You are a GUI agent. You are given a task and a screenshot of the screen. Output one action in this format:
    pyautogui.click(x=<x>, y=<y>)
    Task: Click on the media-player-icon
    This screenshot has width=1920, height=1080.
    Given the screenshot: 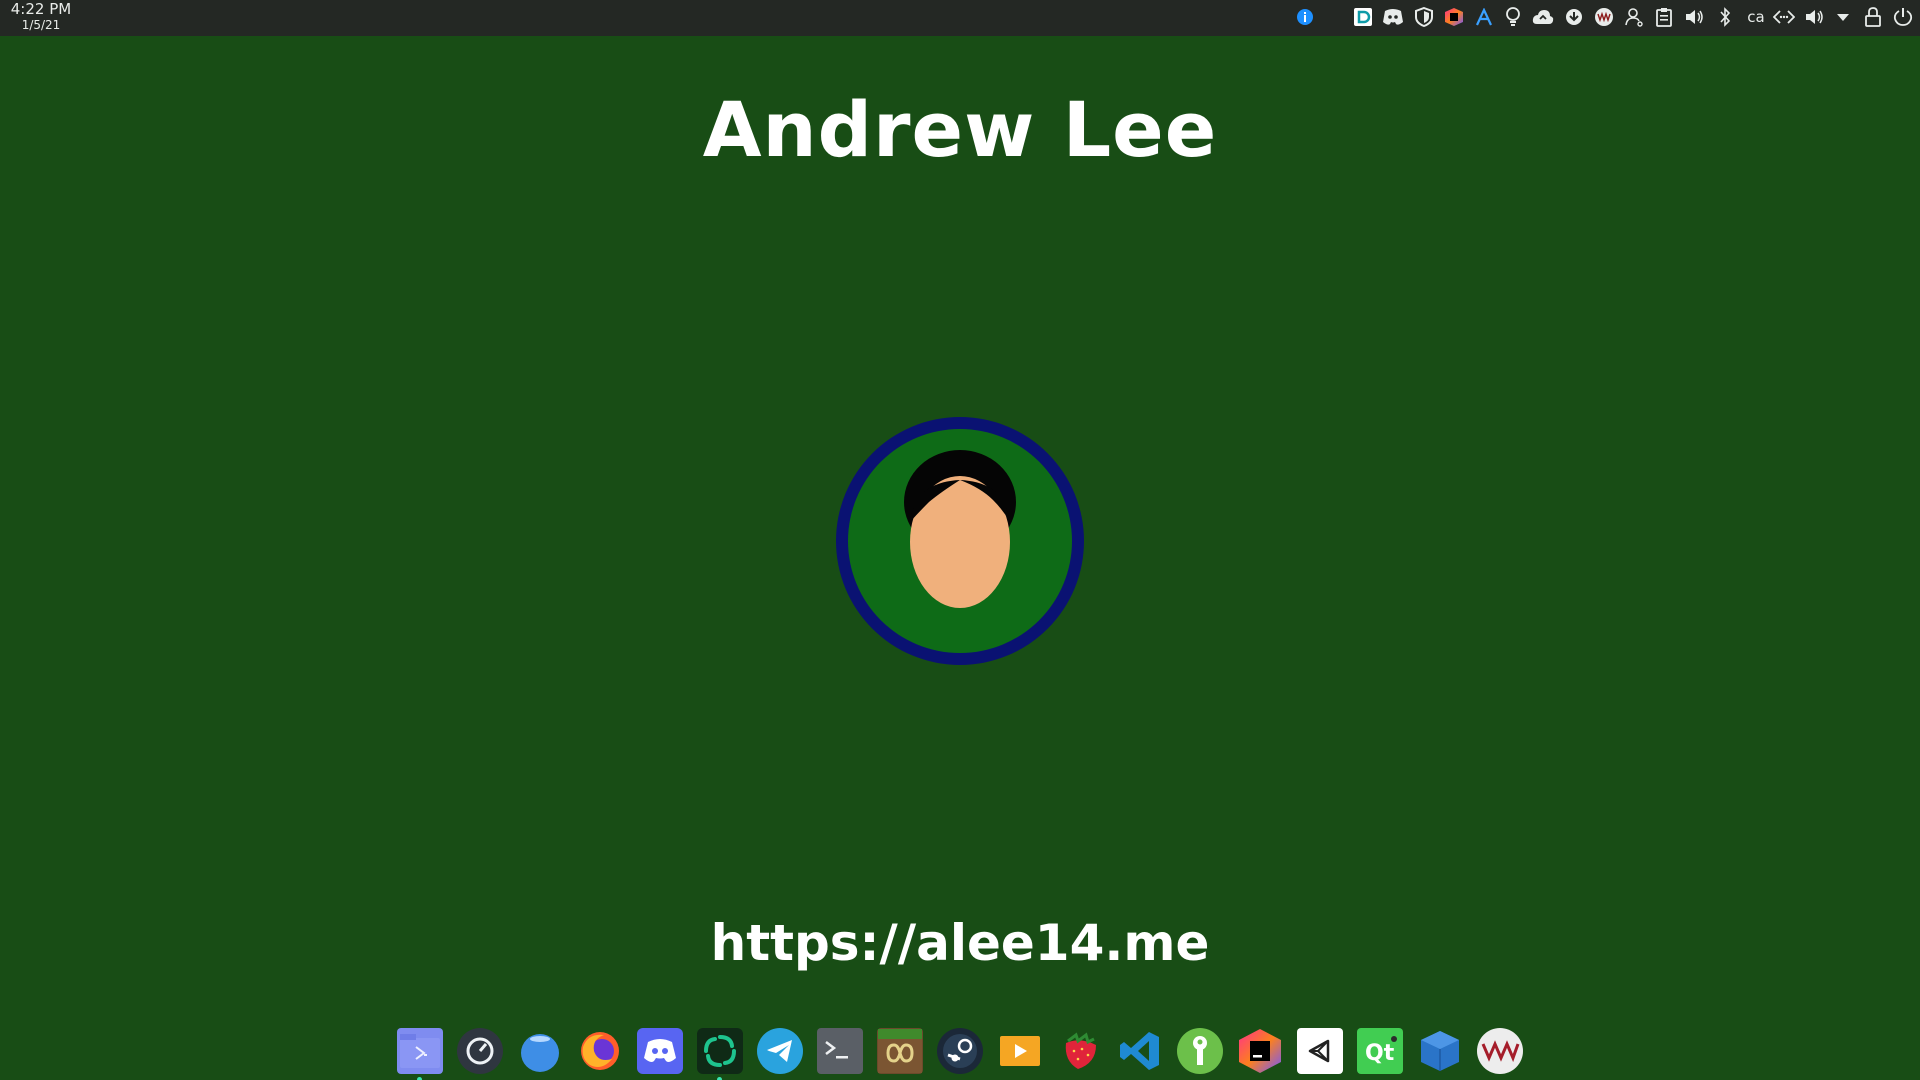 What is the action you would take?
    pyautogui.click(x=1020, y=1051)
    